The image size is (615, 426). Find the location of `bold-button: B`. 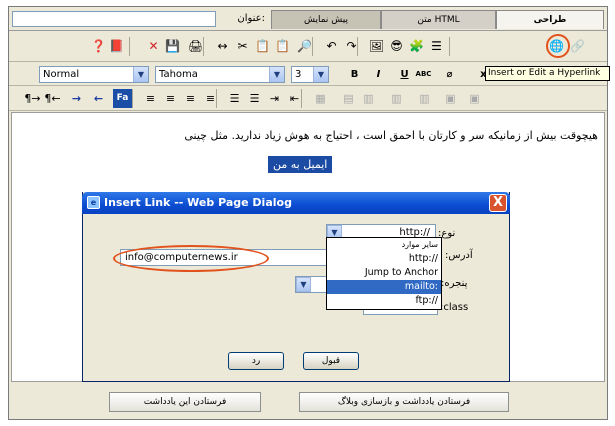

bold-button: B is located at coordinates (354, 74).